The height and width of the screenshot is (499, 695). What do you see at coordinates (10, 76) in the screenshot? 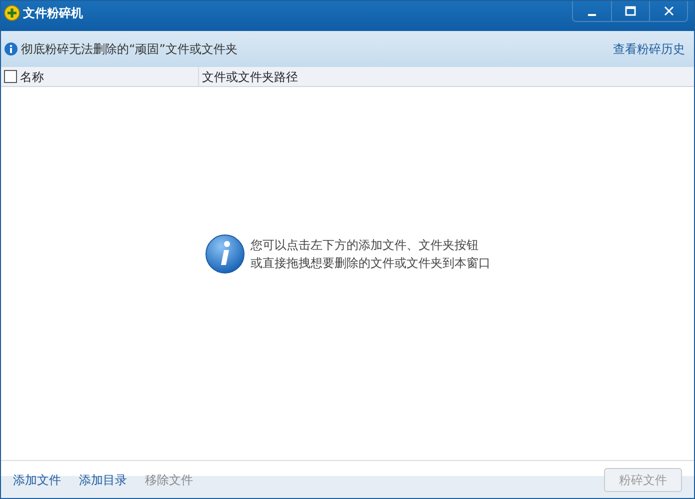
I see `select-all-checkbox` at bounding box center [10, 76].